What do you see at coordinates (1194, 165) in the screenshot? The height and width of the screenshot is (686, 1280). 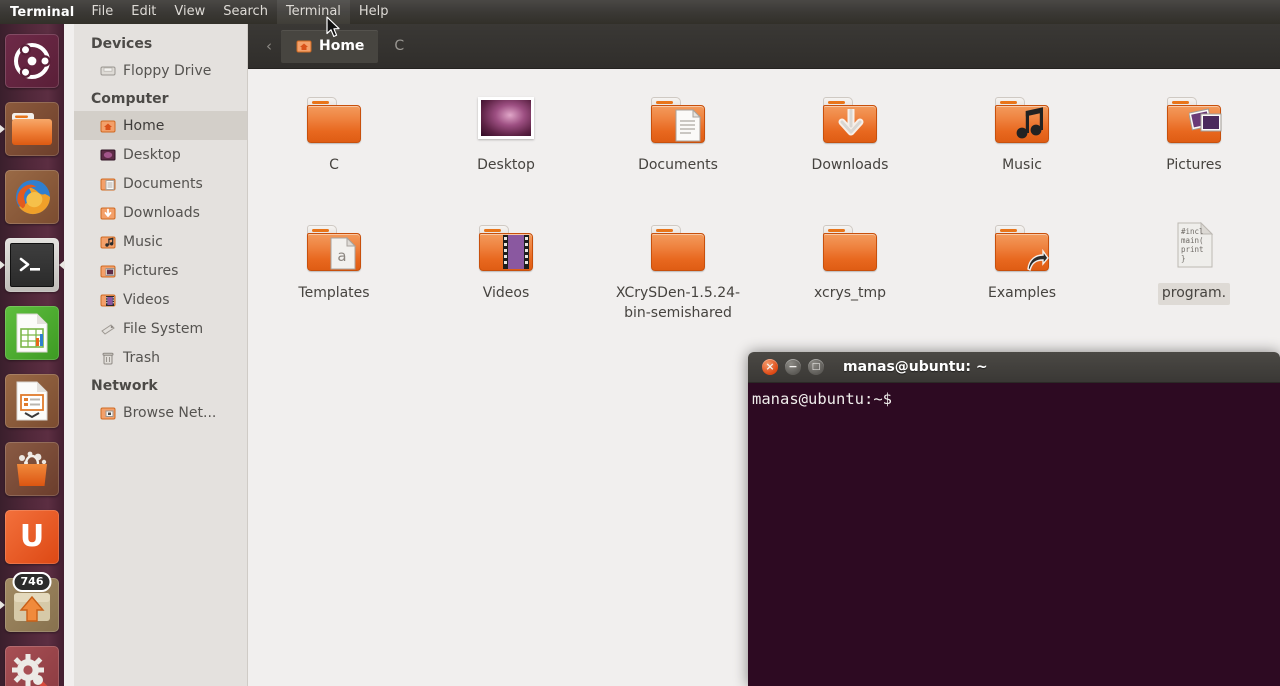 I see `file-label: Pictures` at bounding box center [1194, 165].